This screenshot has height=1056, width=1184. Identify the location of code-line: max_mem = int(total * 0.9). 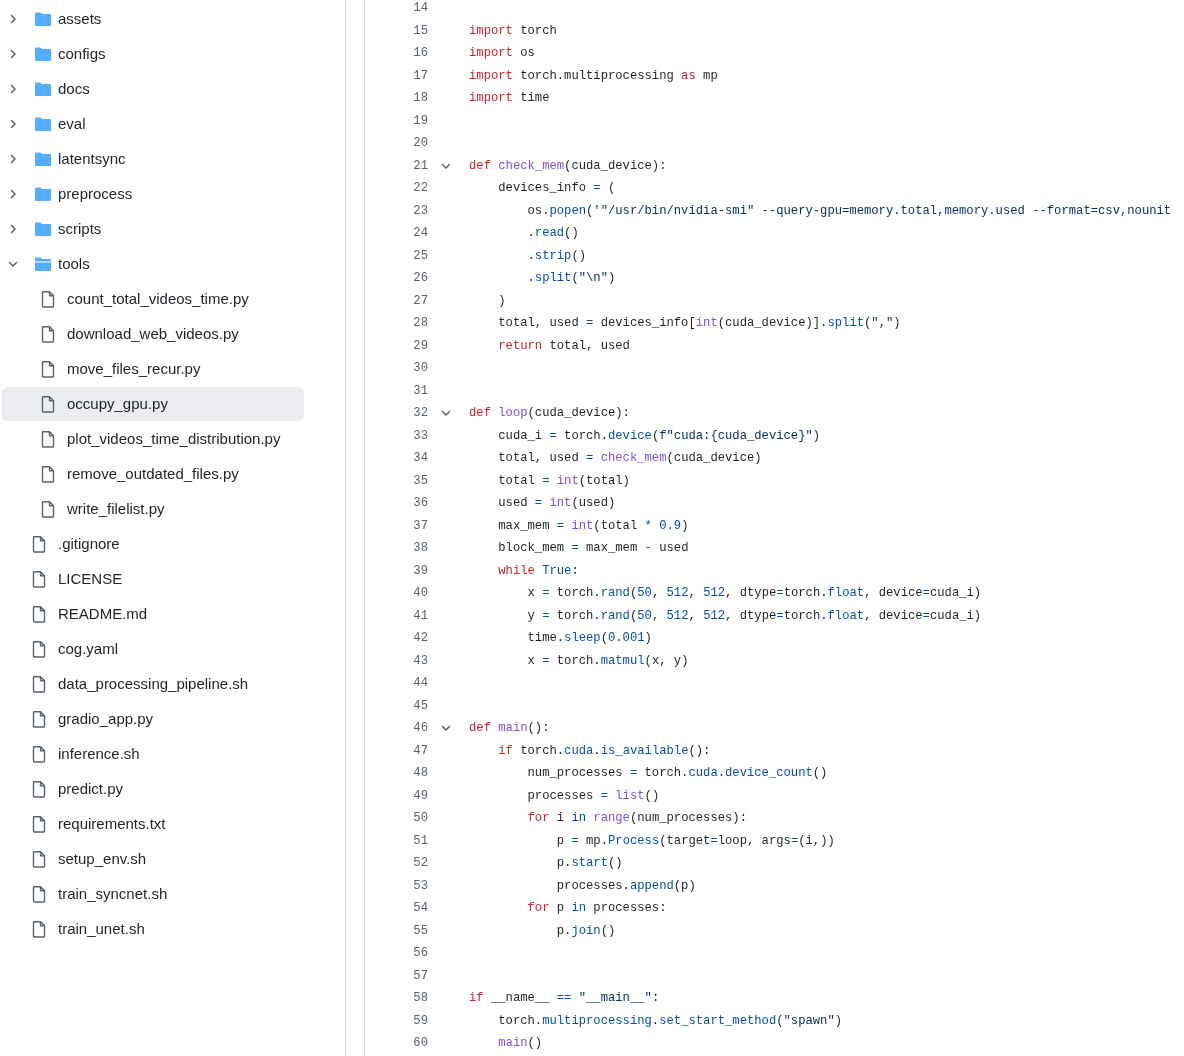
(593, 526).